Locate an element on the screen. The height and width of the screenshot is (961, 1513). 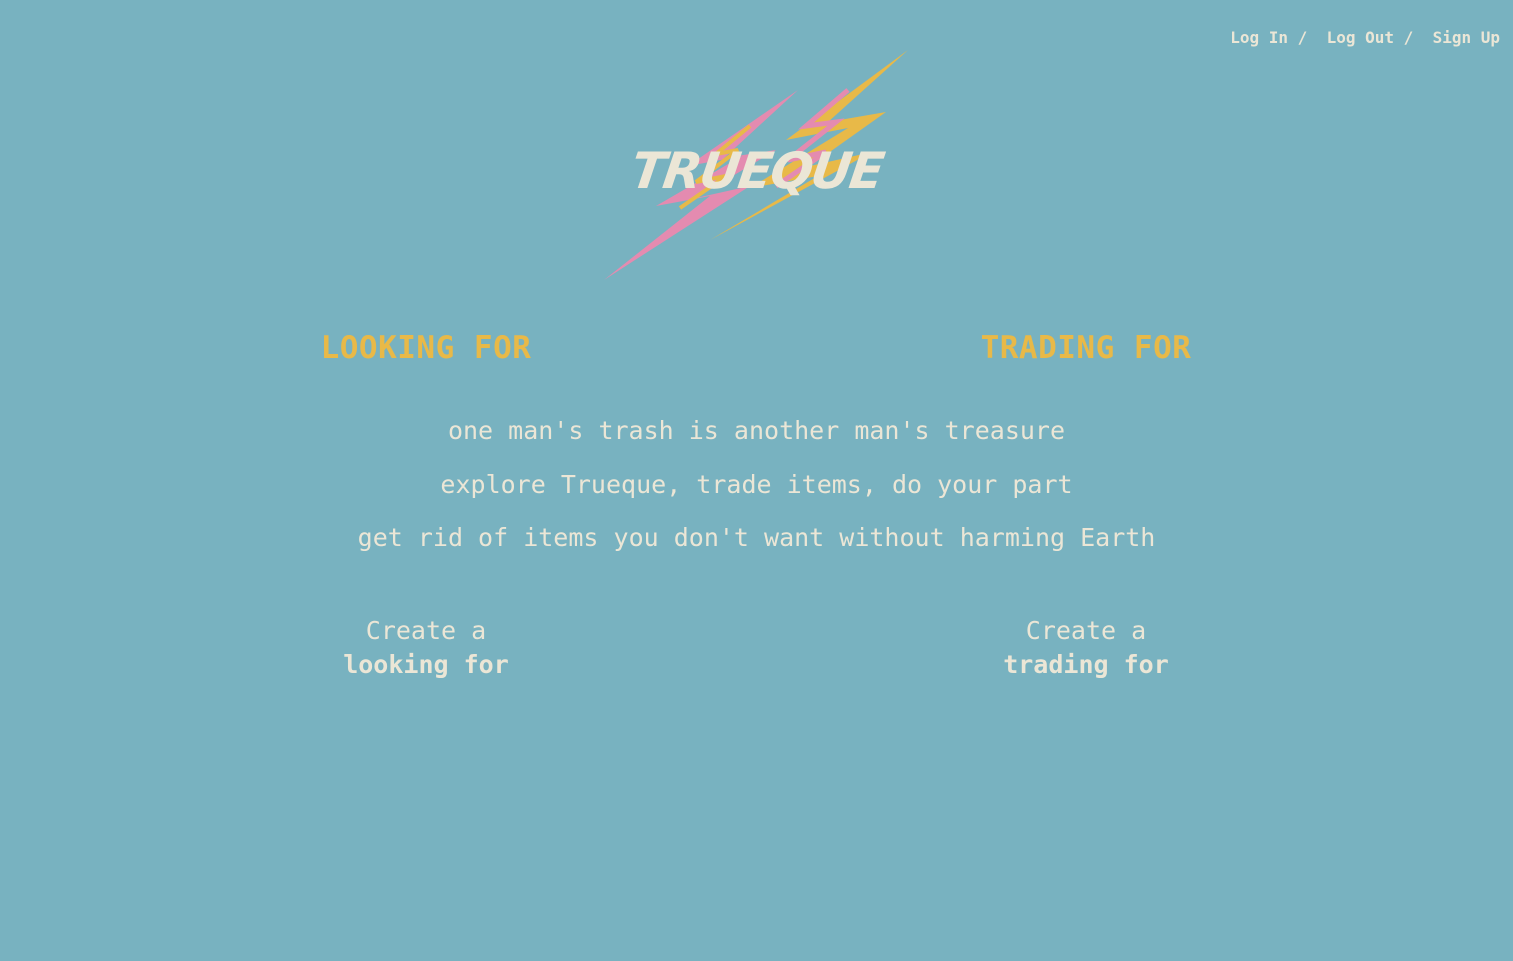
signup-link: Sign Up is located at coordinates (1466, 37).